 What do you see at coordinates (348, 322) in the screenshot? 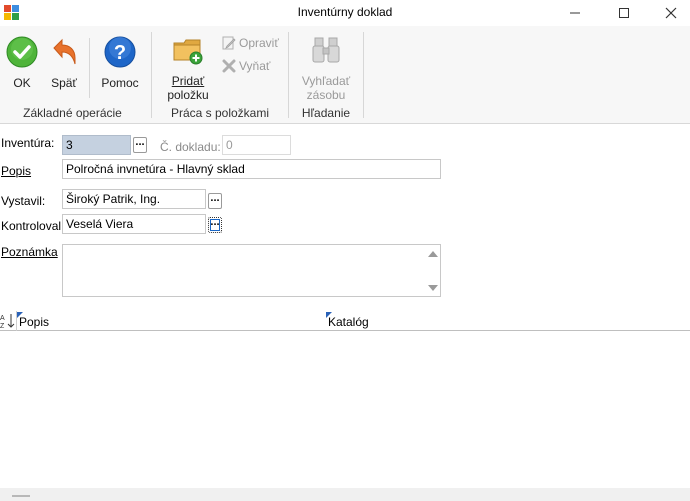
I see `column-header-katalog: Katalóg` at bounding box center [348, 322].